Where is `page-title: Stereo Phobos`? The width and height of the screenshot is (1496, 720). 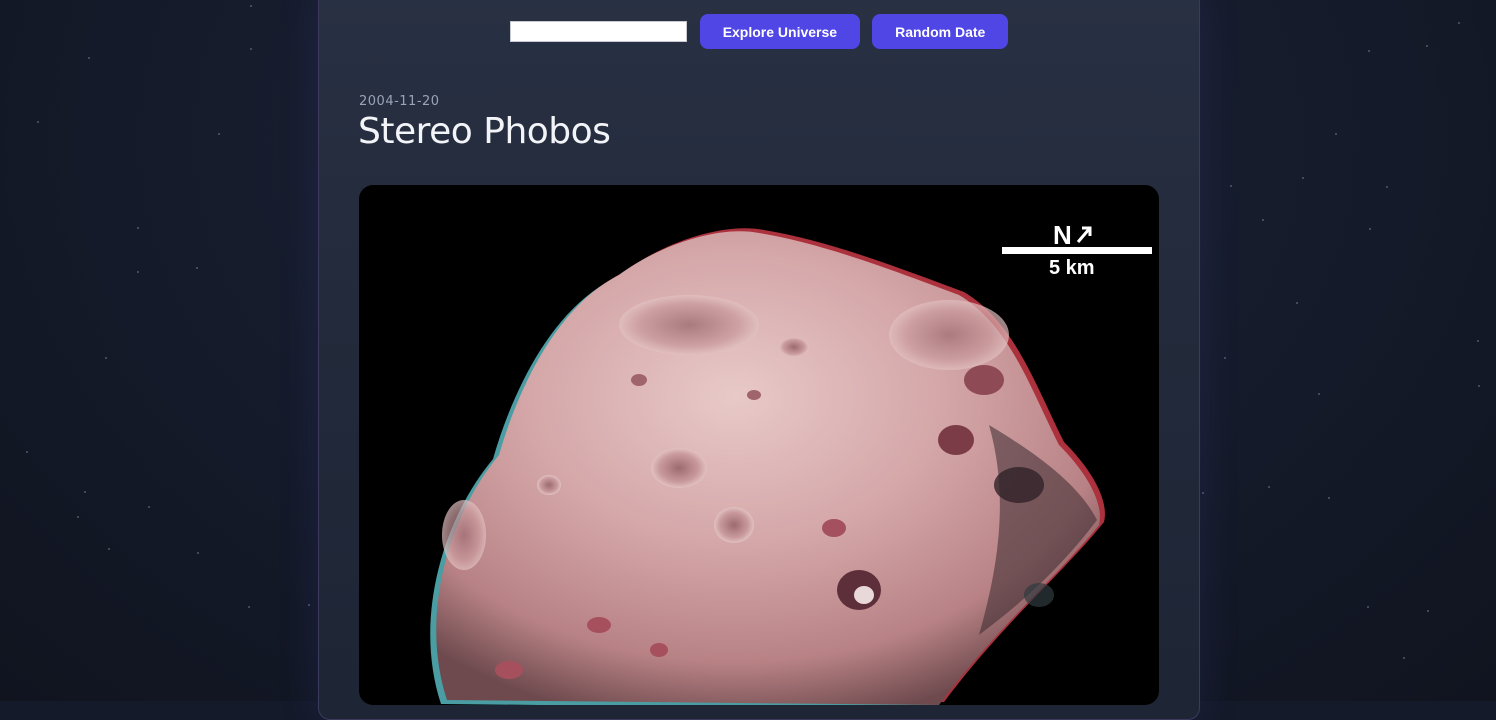 page-title: Stereo Phobos is located at coordinates (484, 131).